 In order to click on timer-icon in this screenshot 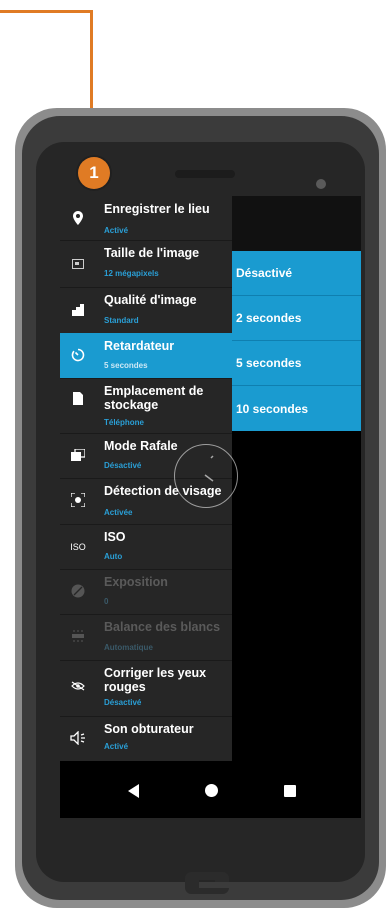, I will do `click(78, 355)`.